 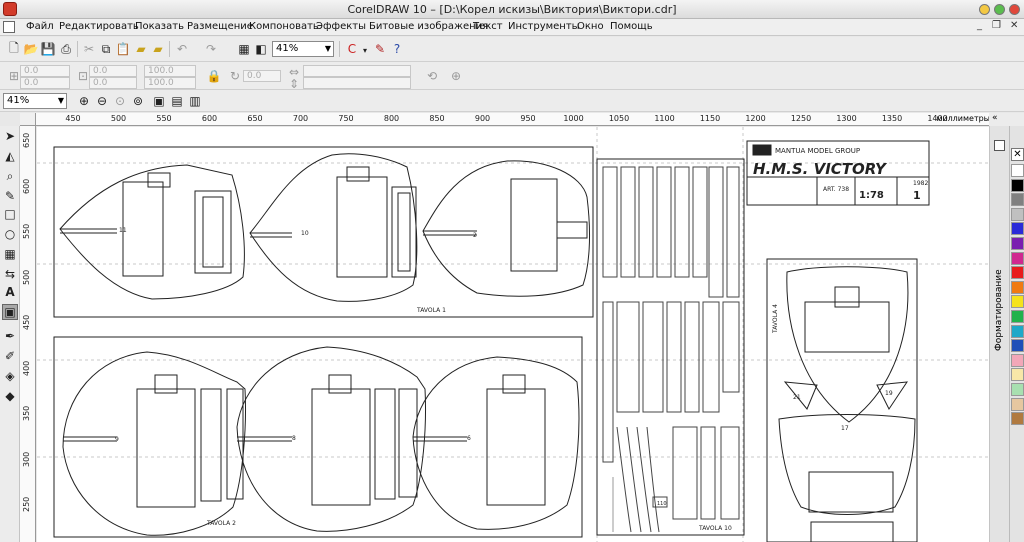 I want to click on import-icon: ▰, so click(x=141, y=49).